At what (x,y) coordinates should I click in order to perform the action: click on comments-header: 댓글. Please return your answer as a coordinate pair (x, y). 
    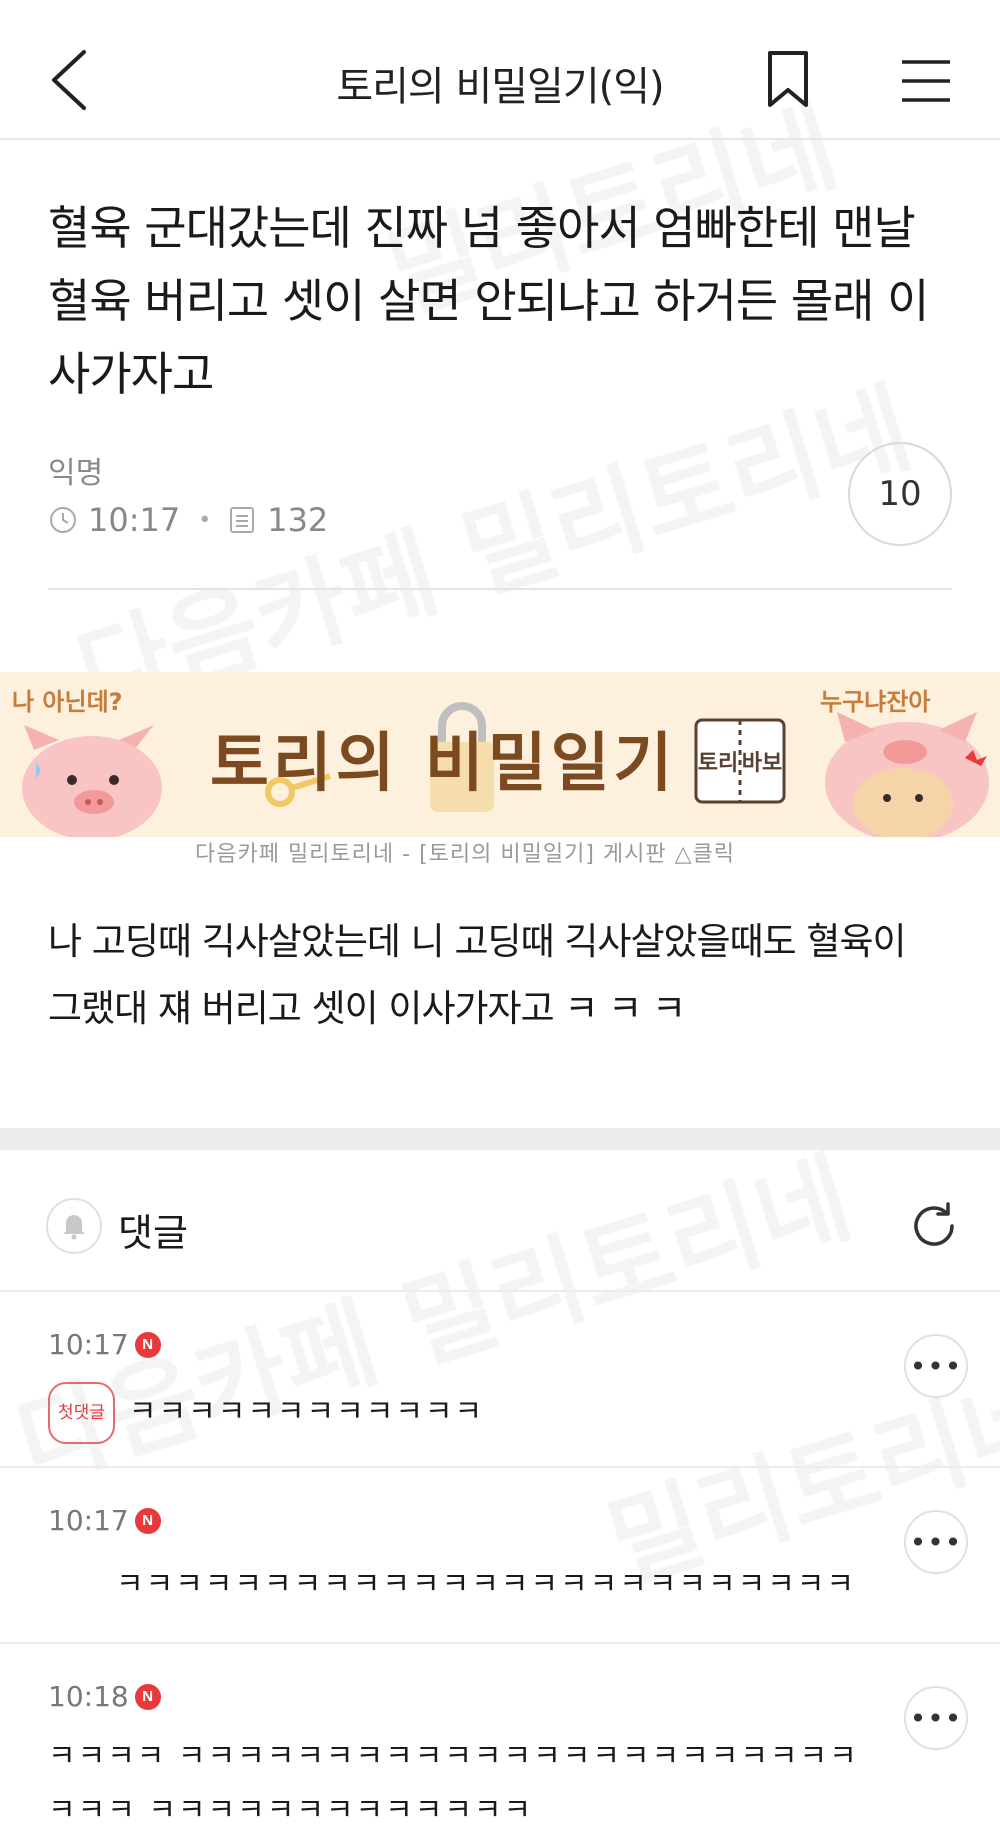
    Looking at the image, I should click on (500, 1221).